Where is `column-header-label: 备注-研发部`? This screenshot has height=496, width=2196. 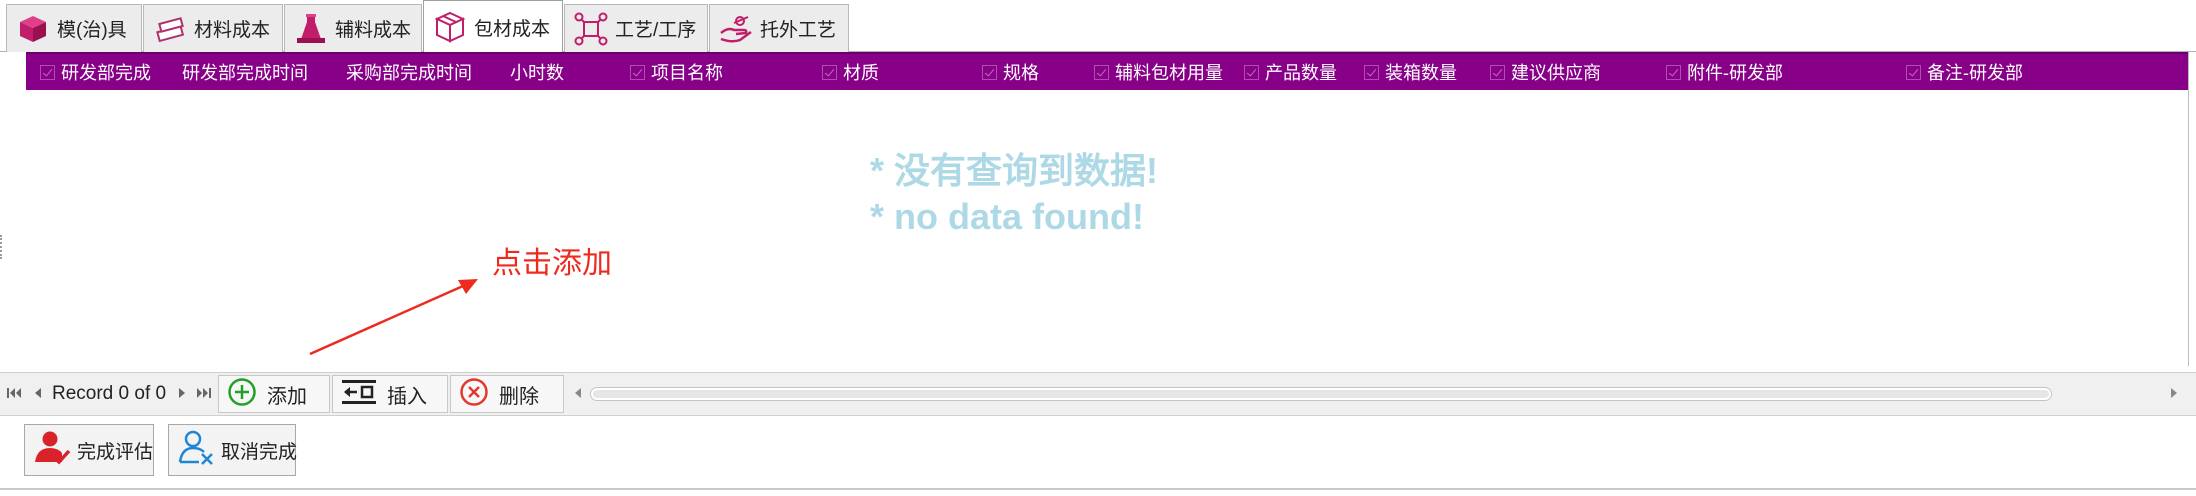 column-header-label: 备注-研发部 is located at coordinates (1975, 73).